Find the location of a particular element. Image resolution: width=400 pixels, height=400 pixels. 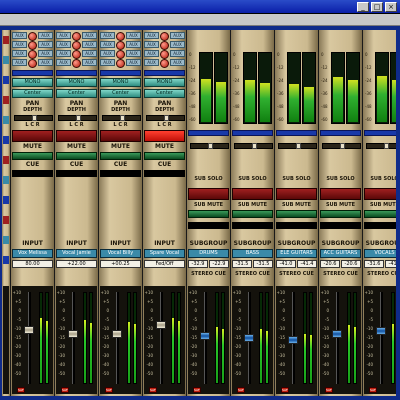

minimize-button: _ is located at coordinates (363, 7).